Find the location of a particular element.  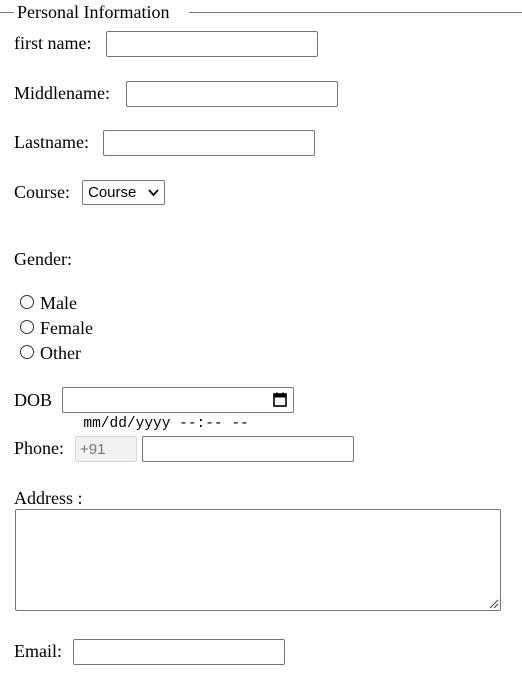

gender-radio-other is located at coordinates (27, 351).